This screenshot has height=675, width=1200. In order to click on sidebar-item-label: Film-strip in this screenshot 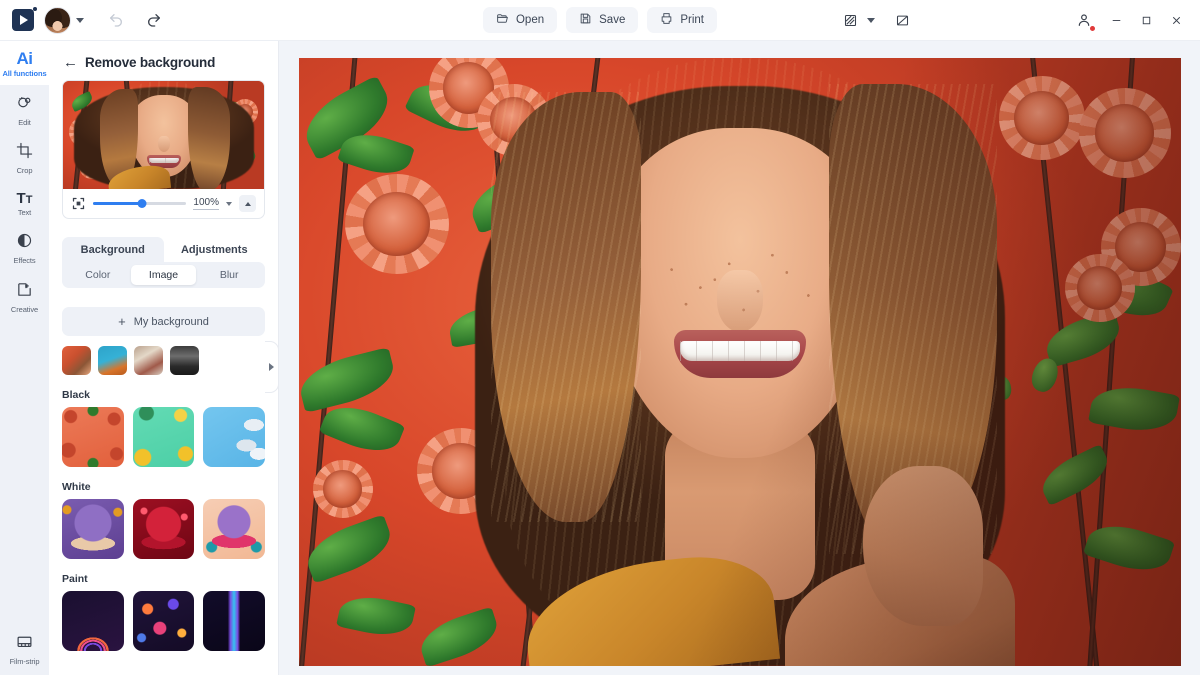, I will do `click(24, 661)`.